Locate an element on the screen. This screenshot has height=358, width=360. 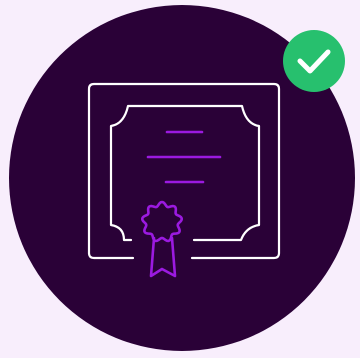
check-badge-circle is located at coordinates (314, 61).